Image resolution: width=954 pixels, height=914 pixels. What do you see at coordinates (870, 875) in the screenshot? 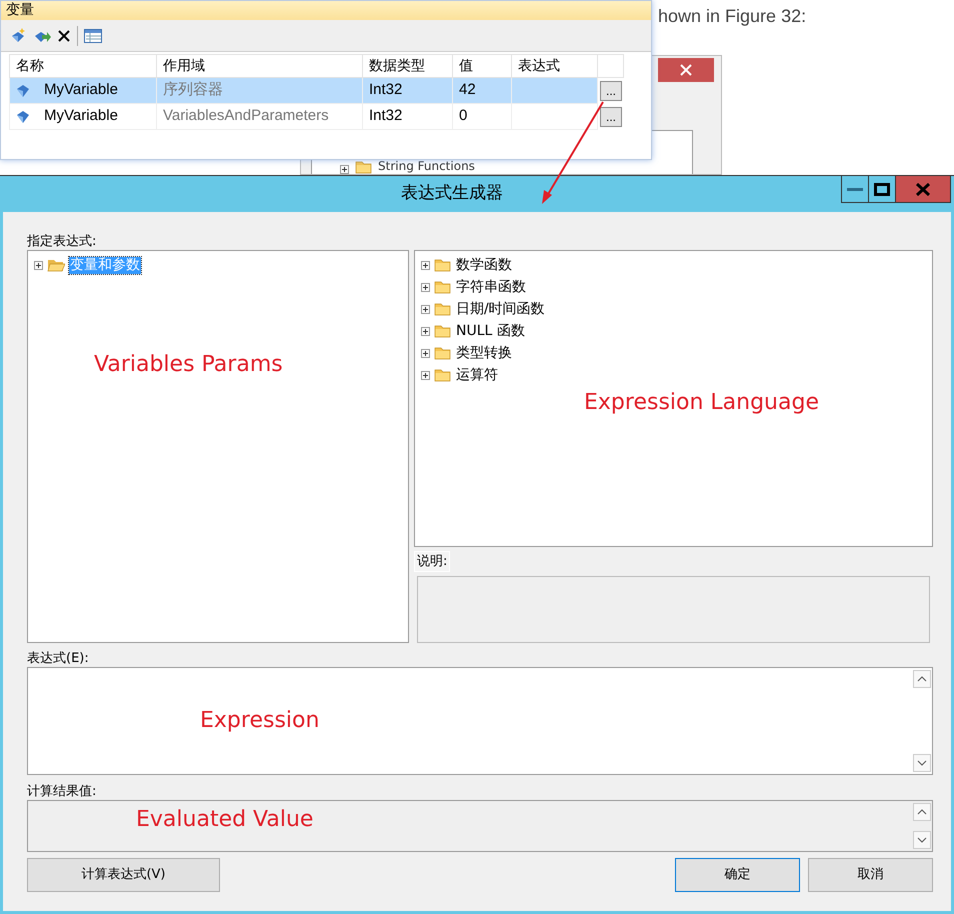
I see `dialog-button: 取消` at bounding box center [870, 875].